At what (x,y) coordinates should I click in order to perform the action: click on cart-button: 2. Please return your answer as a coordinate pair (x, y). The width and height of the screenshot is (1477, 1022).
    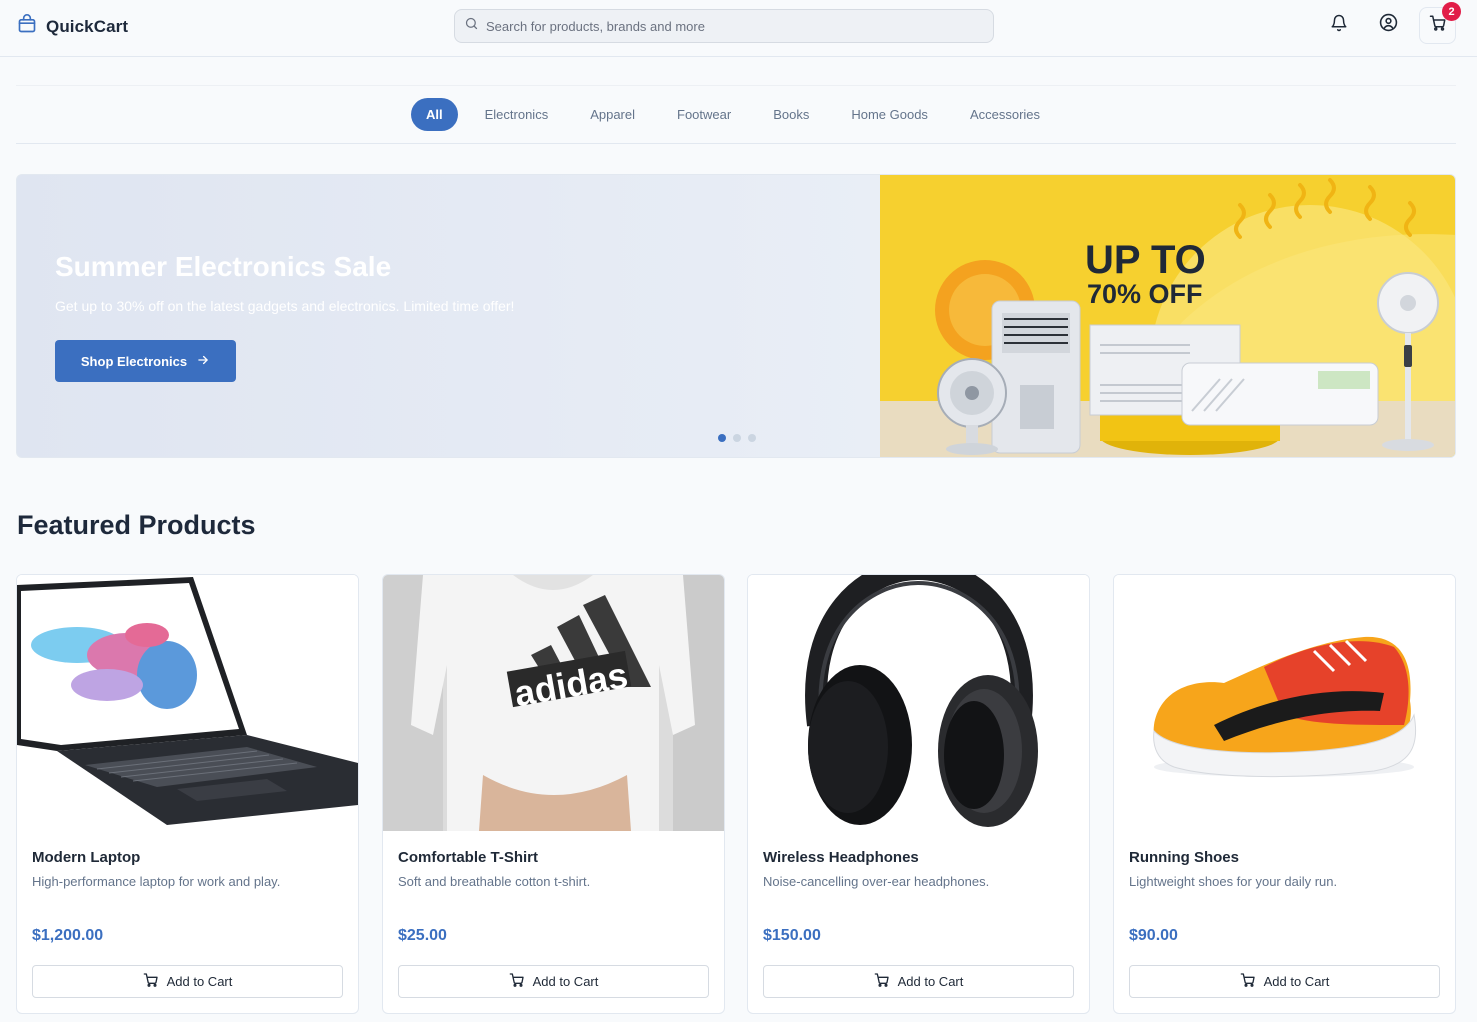
    Looking at the image, I should click on (1440, 23).